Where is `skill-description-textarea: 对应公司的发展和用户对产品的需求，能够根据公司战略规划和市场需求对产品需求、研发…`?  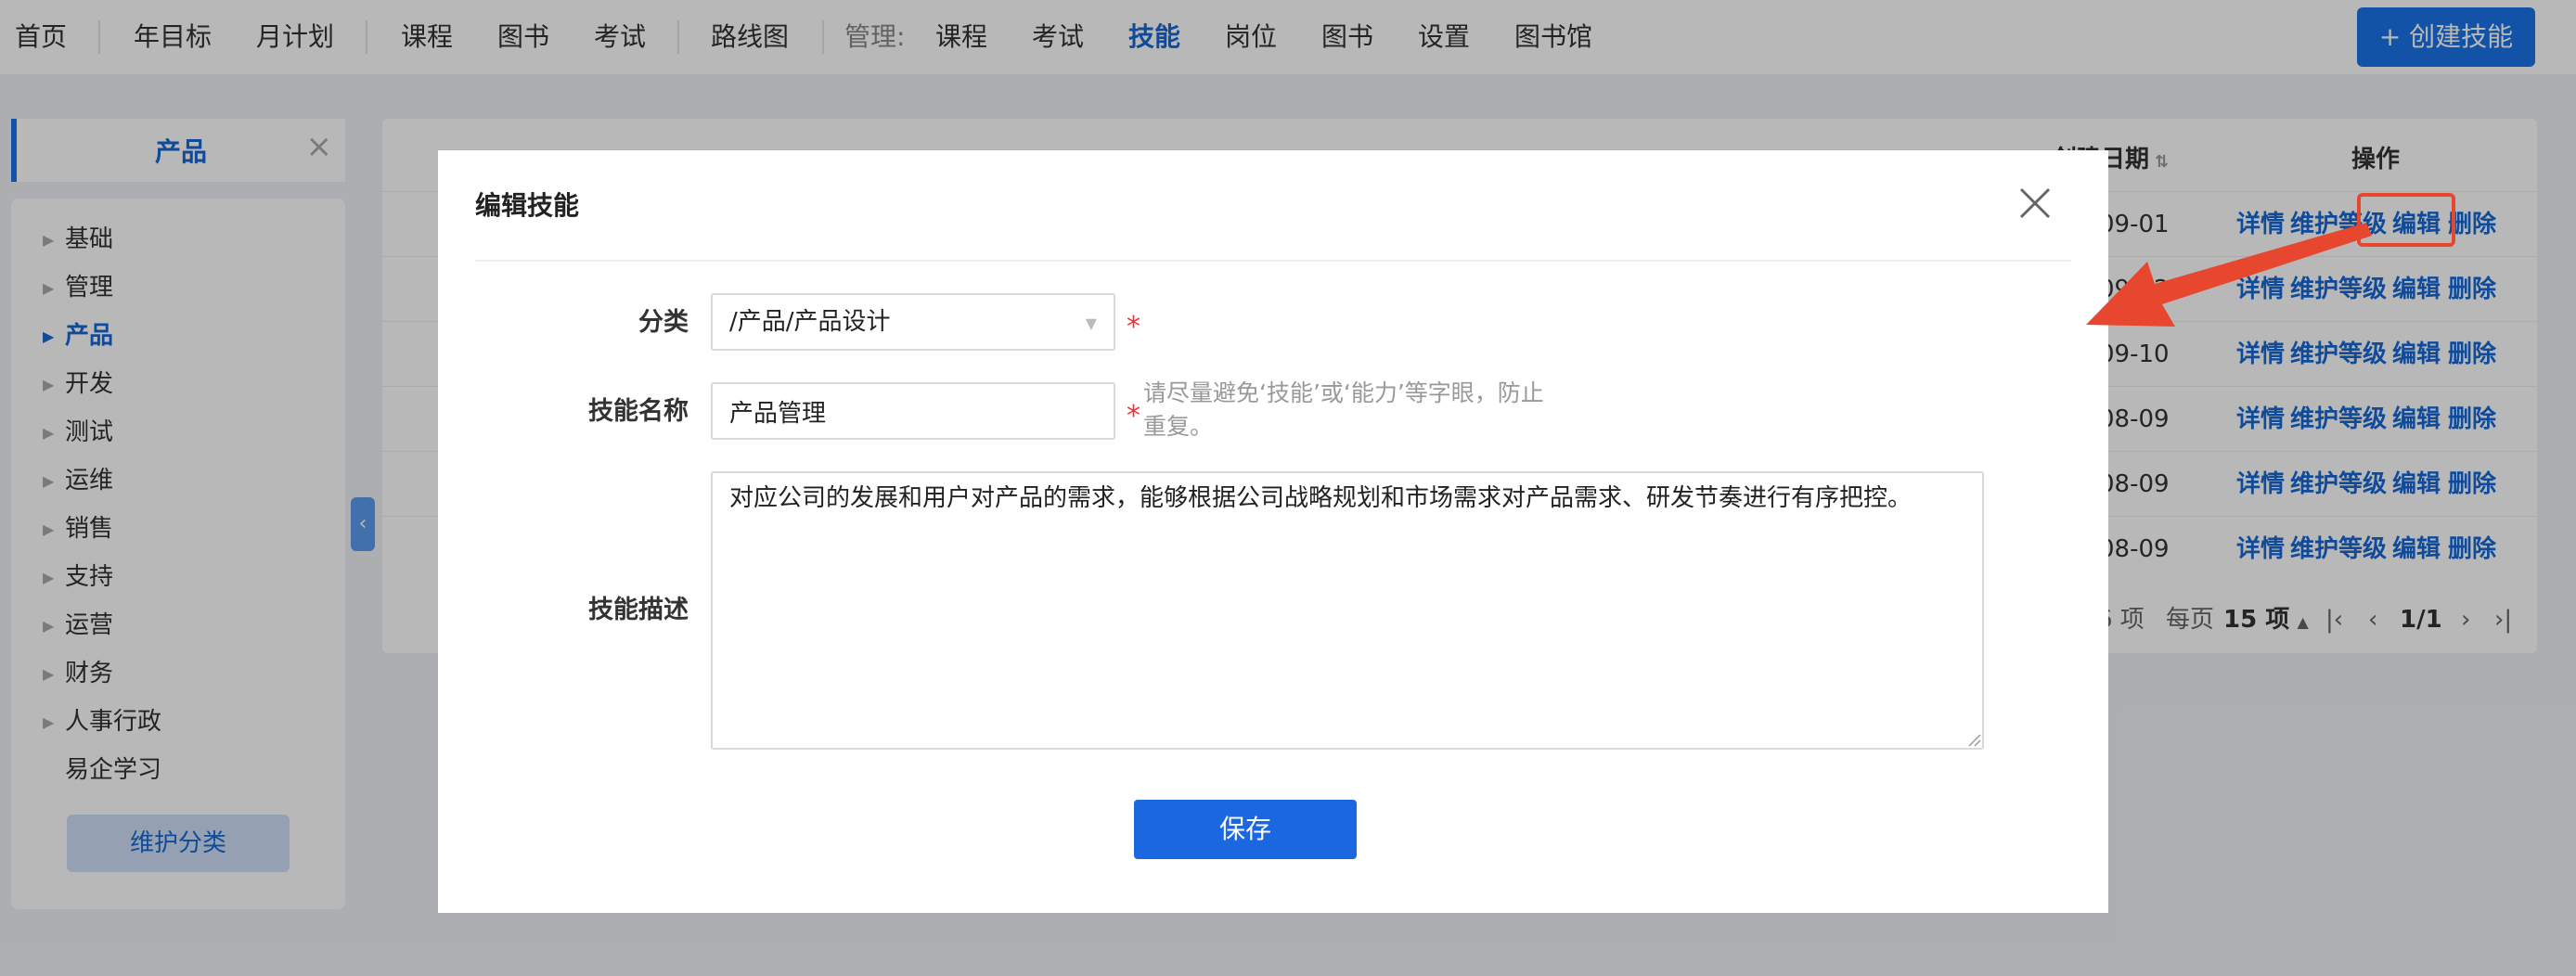
skill-description-textarea: 对应公司的发展和用户对产品的需求，能够根据公司战略规划和市场需求对产品需求、研发… is located at coordinates (1347, 610).